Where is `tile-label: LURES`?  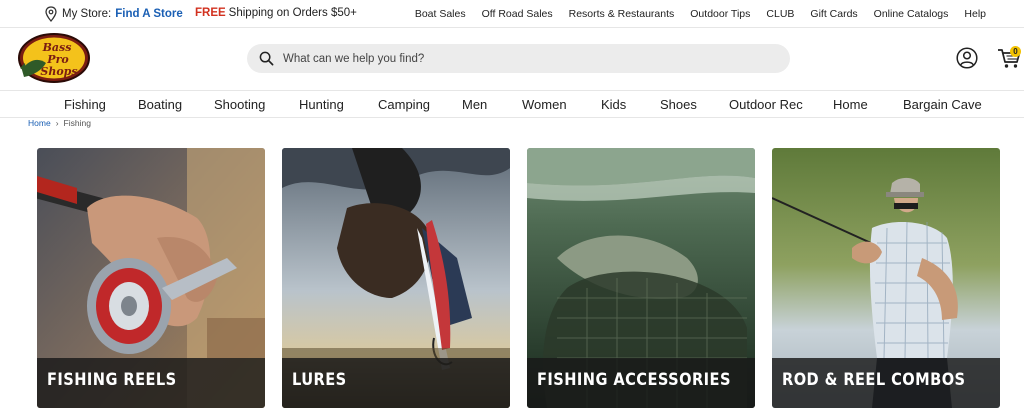
tile-label: LURES is located at coordinates (319, 380).